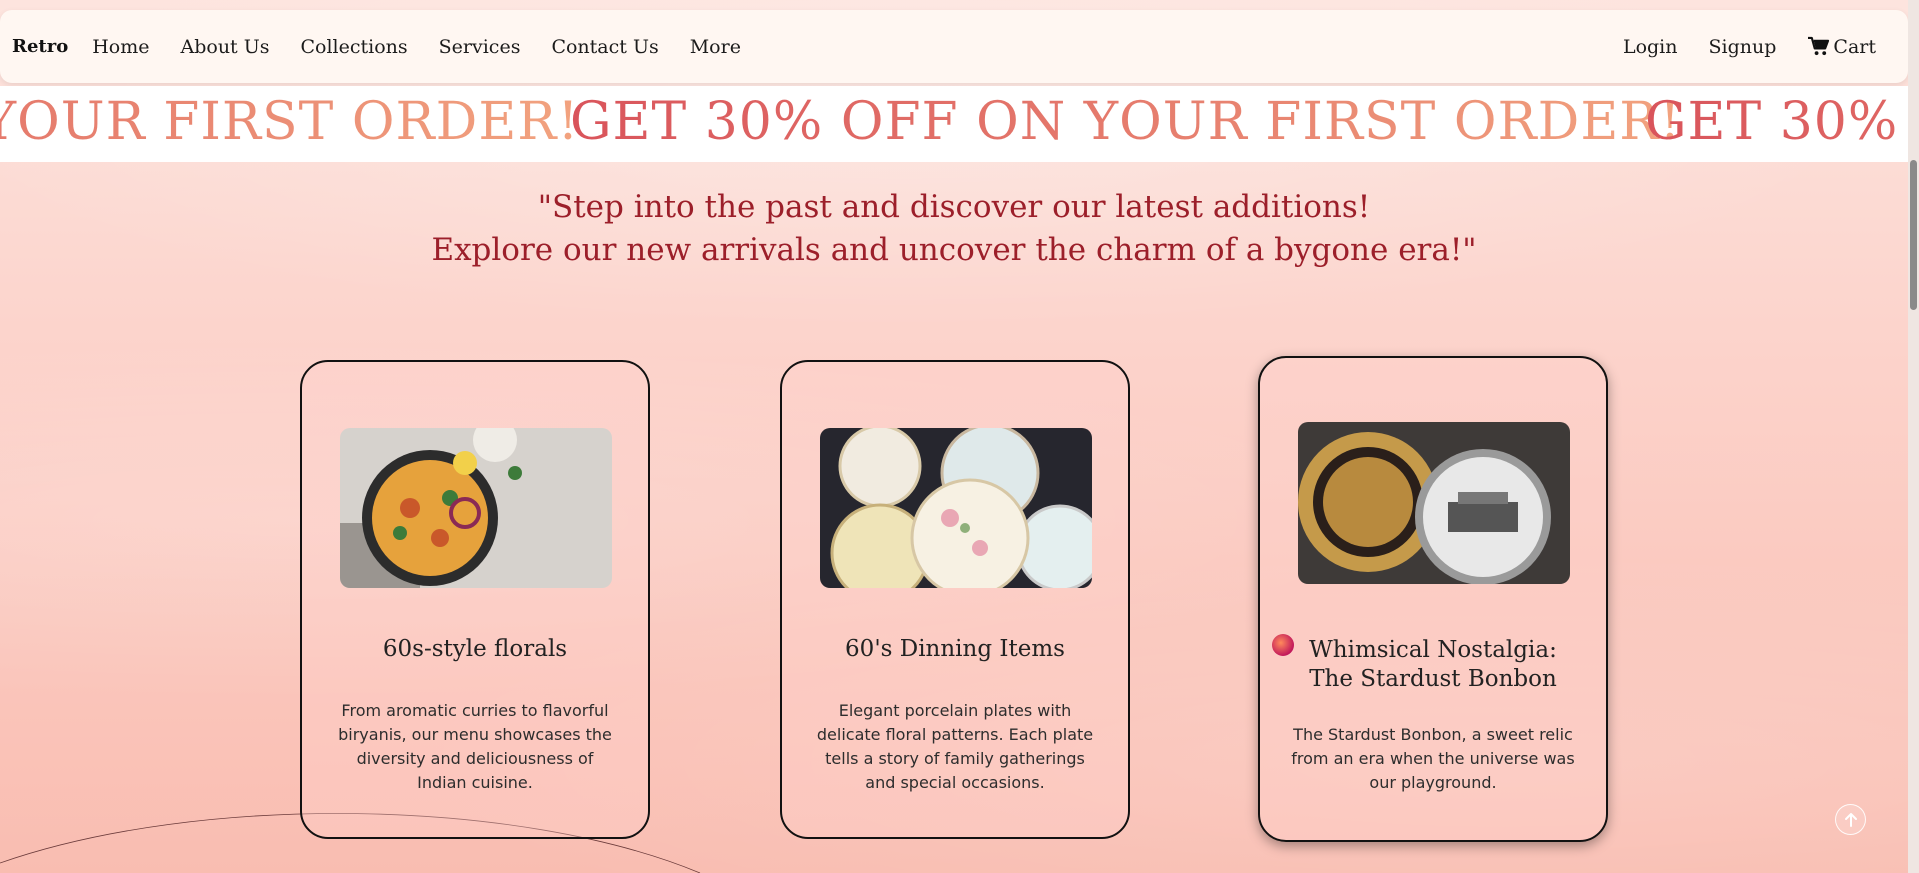  Describe the element at coordinates (715, 47) in the screenshot. I see `nav-link-more: More` at that location.